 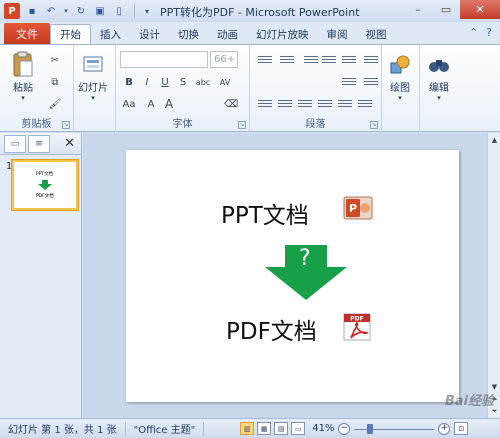 I want to click on slides-tab-icon: ▭, so click(x=15, y=143).